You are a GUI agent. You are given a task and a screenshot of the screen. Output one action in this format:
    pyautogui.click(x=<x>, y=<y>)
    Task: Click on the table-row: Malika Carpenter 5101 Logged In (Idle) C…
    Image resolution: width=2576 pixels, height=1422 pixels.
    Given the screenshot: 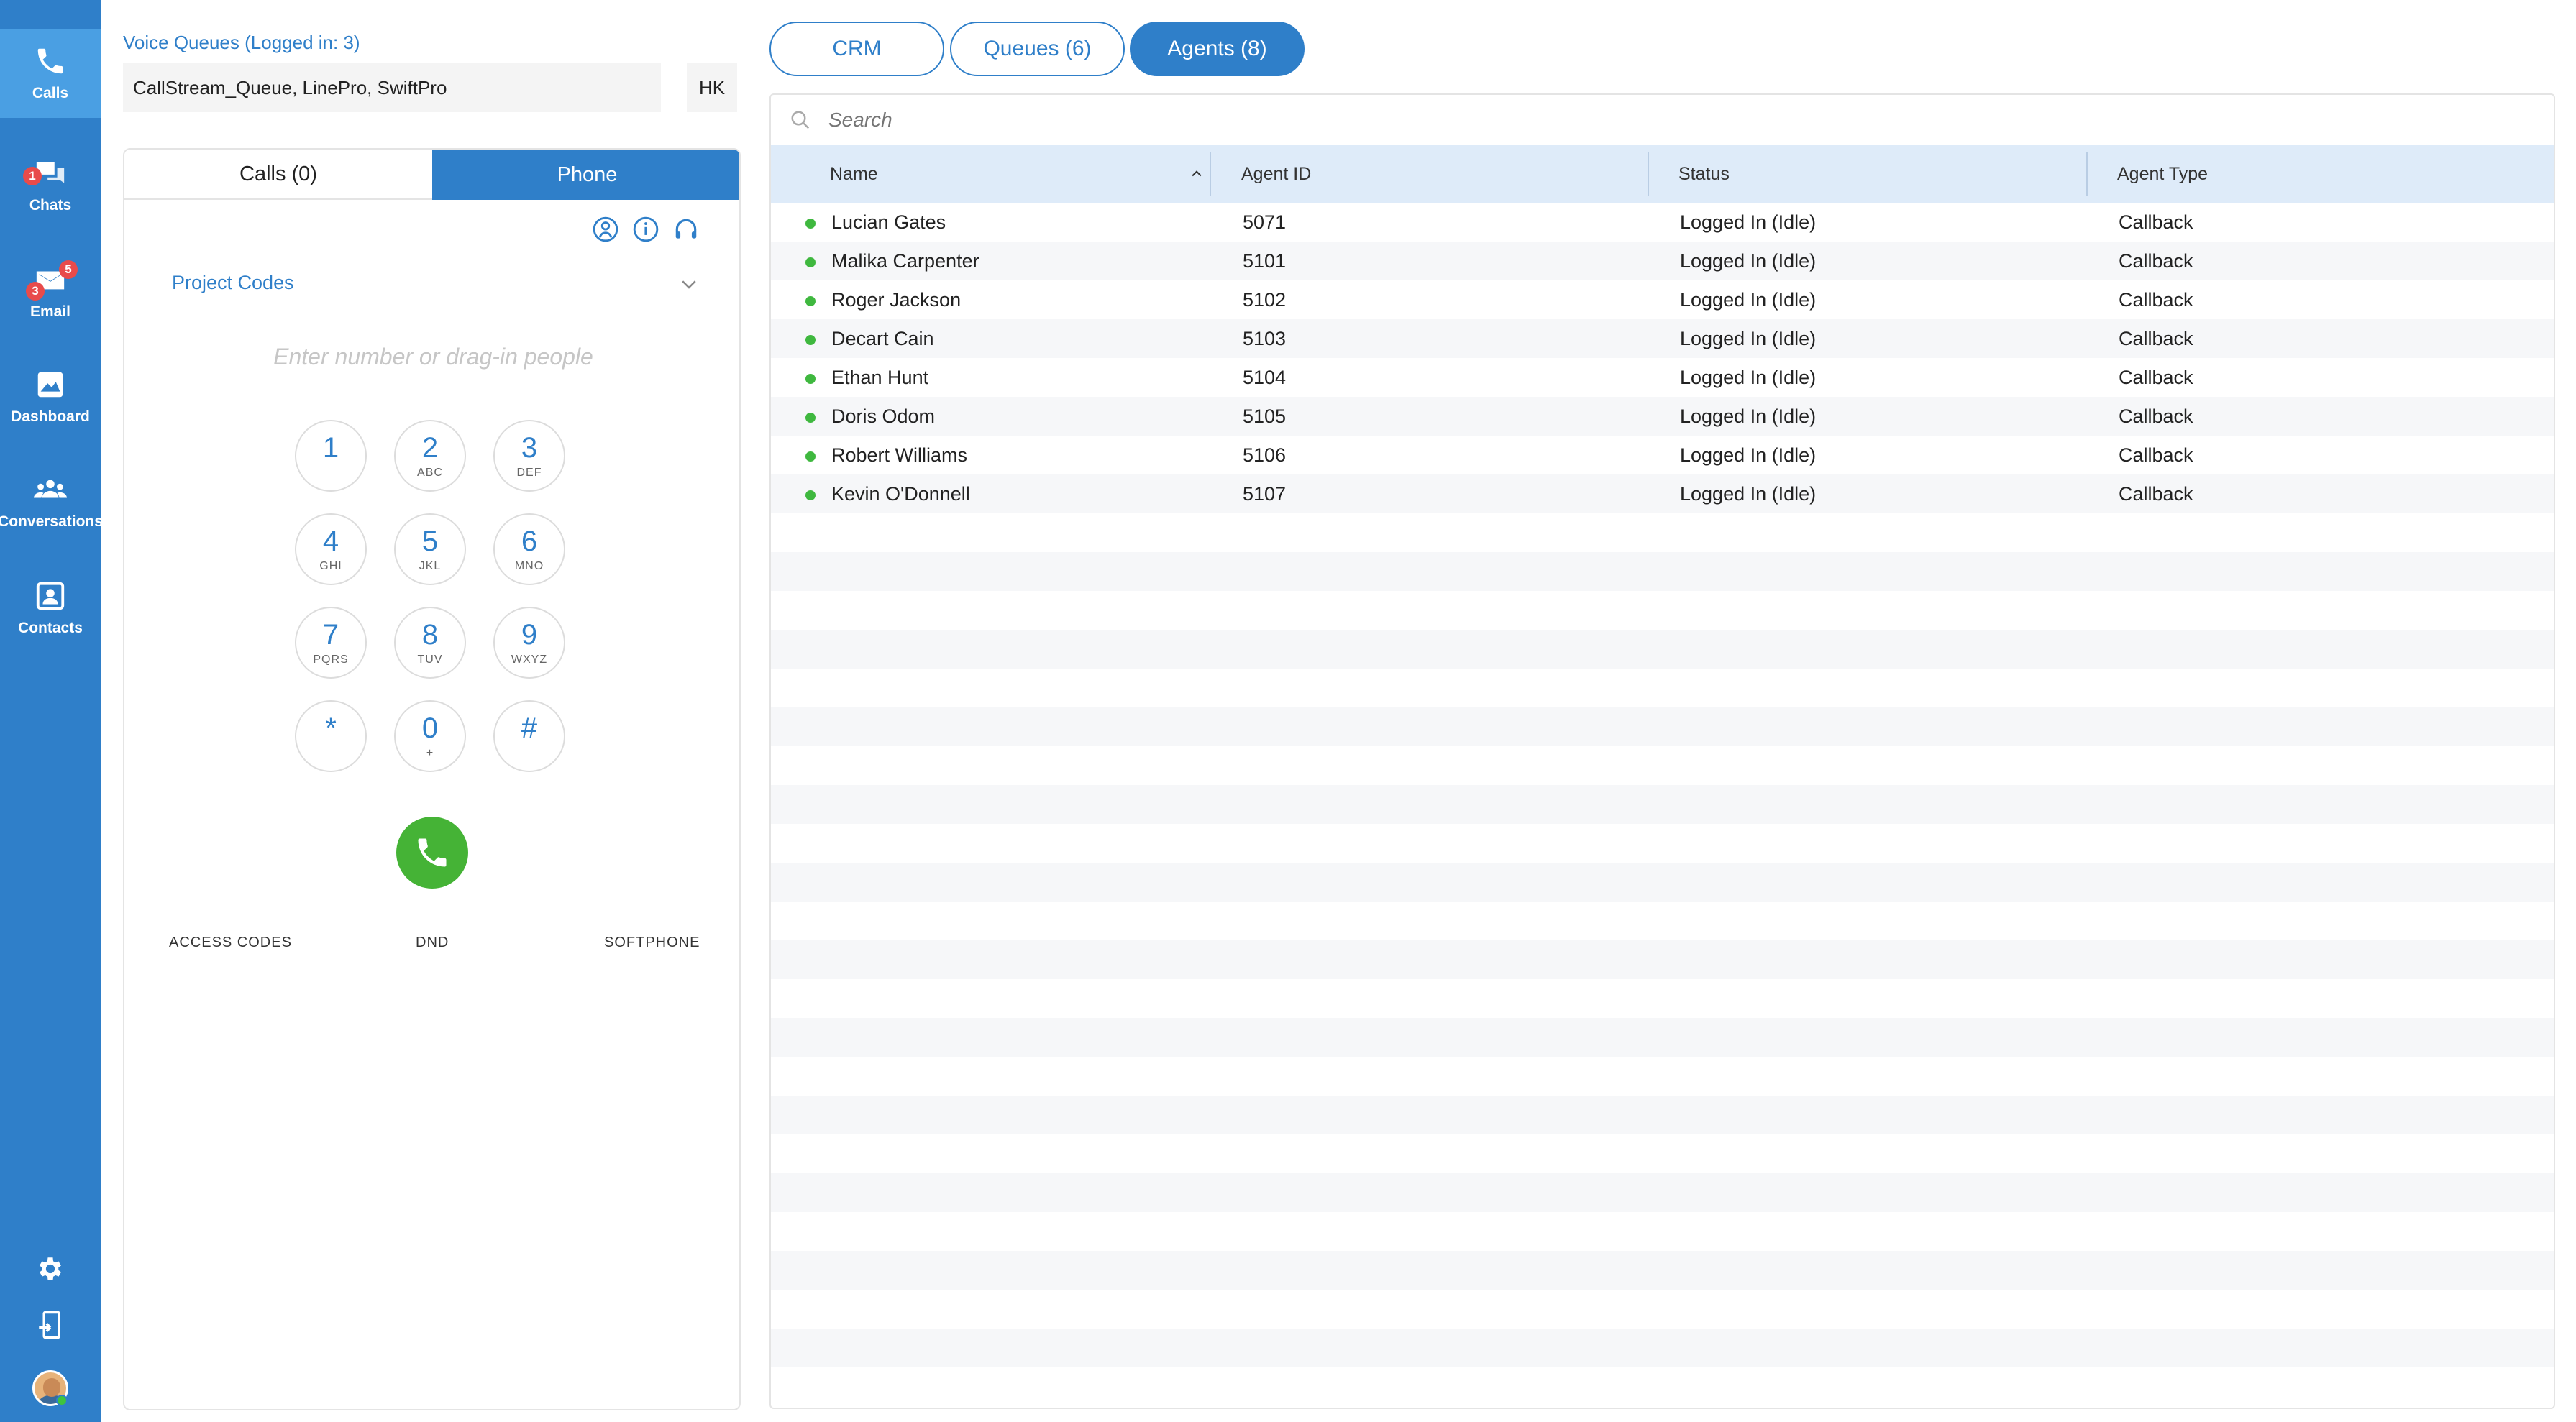 What is the action you would take?
    pyautogui.click(x=1663, y=261)
    